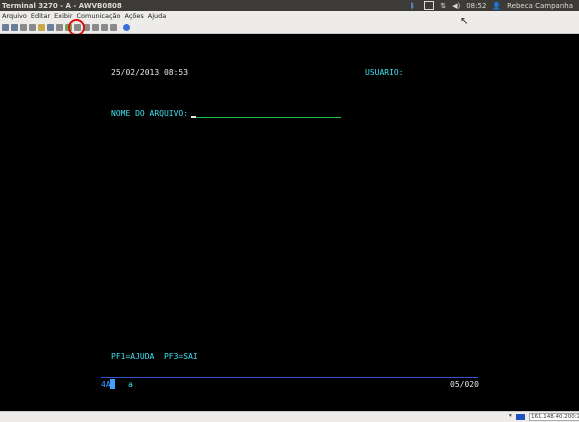 The width and height of the screenshot is (579, 422). Describe the element at coordinates (32, 27) in the screenshot. I see `print-icon` at that location.